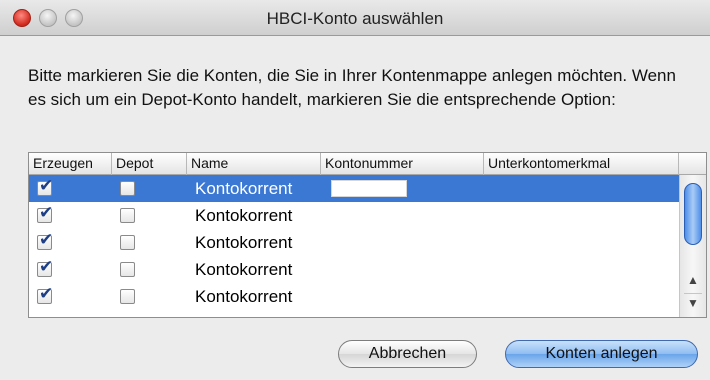  What do you see at coordinates (693, 214) in the screenshot?
I see `scrollbar-thumb` at bounding box center [693, 214].